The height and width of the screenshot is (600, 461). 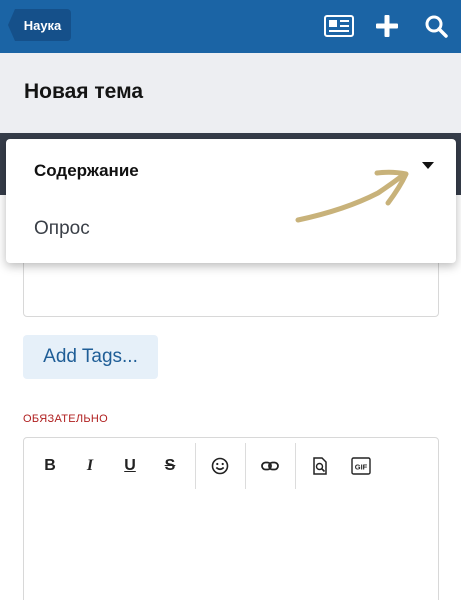 What do you see at coordinates (170, 466) in the screenshot?
I see `strikethrough-icon: S` at bounding box center [170, 466].